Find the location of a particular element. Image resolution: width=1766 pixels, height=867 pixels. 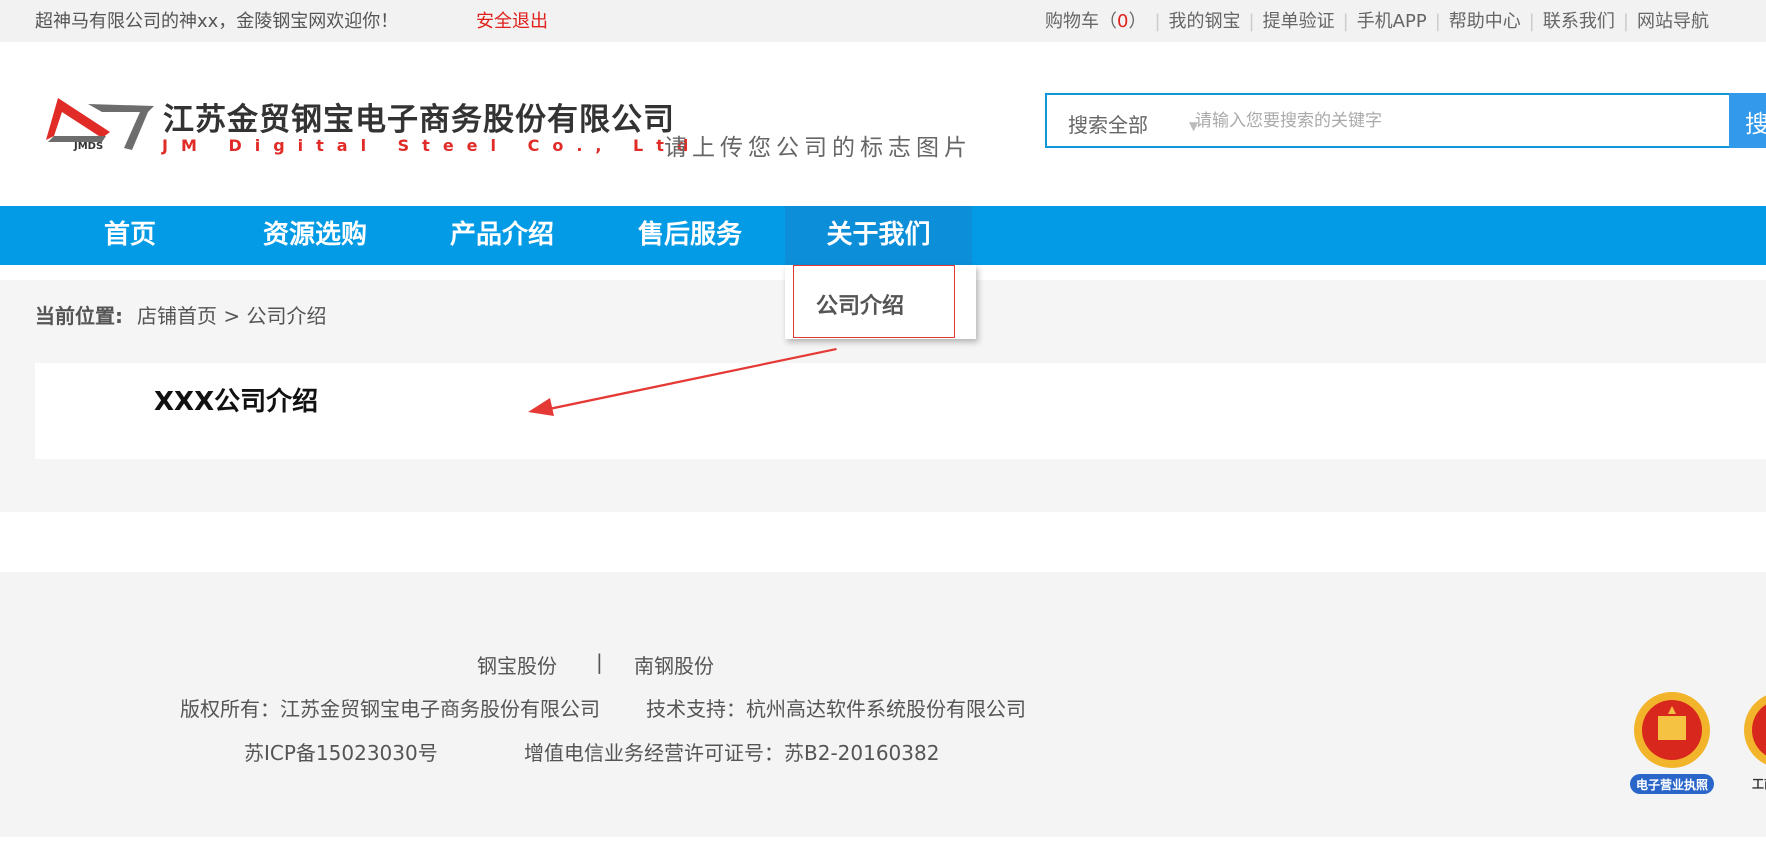

about-us-dropdown: 公司介绍 is located at coordinates (880, 302).